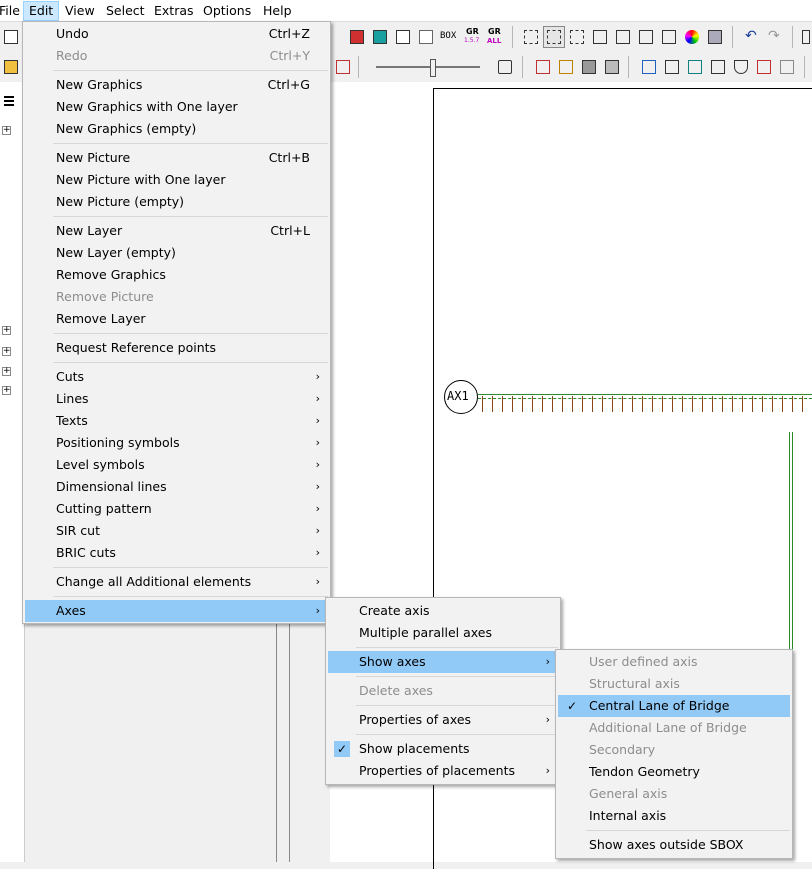 The width and height of the screenshot is (812, 869). What do you see at coordinates (674, 684) in the screenshot?
I see `show-structural-axis: Structural axis` at bounding box center [674, 684].